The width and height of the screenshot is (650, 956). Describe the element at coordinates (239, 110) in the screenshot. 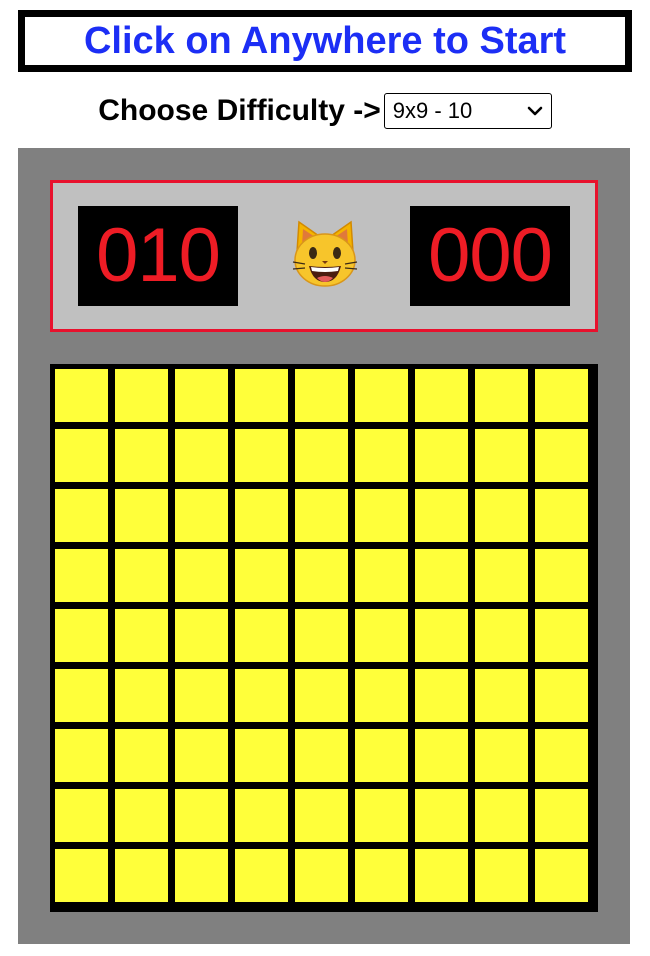

I see `difficulty-label: Choose Difficulty ->` at that location.